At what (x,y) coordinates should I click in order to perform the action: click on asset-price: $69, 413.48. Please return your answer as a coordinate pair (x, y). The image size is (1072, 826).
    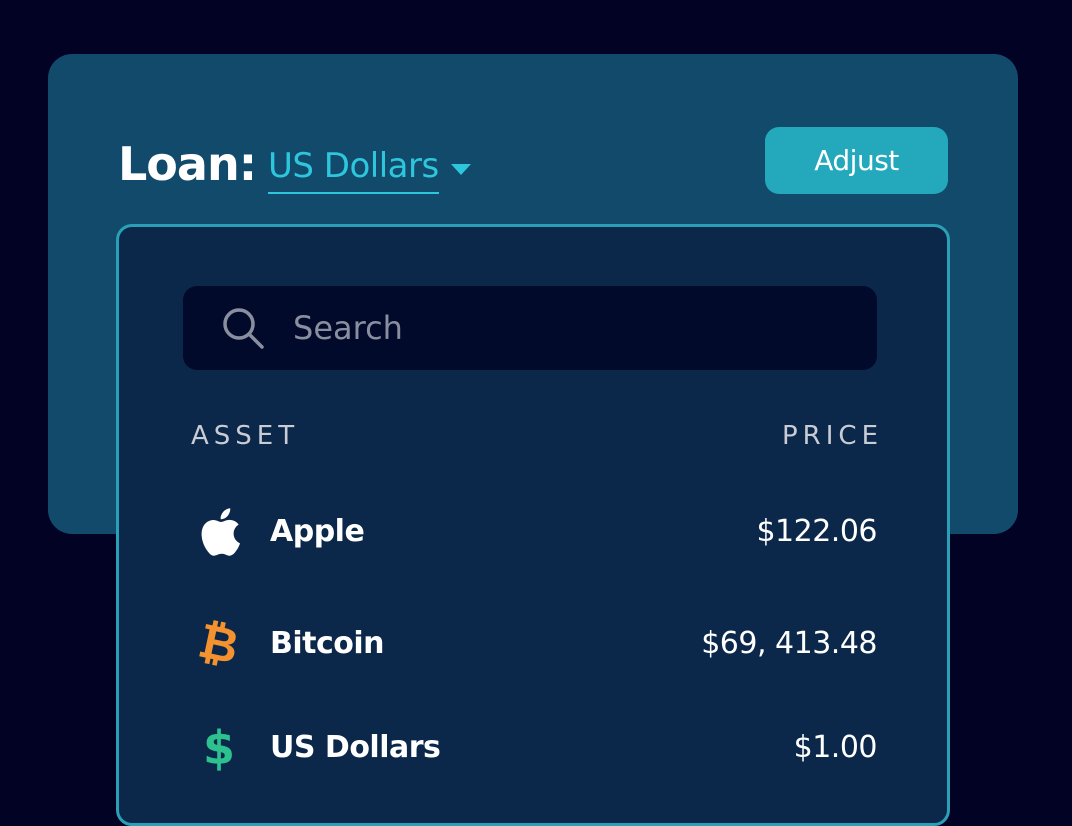
    Looking at the image, I should click on (789, 643).